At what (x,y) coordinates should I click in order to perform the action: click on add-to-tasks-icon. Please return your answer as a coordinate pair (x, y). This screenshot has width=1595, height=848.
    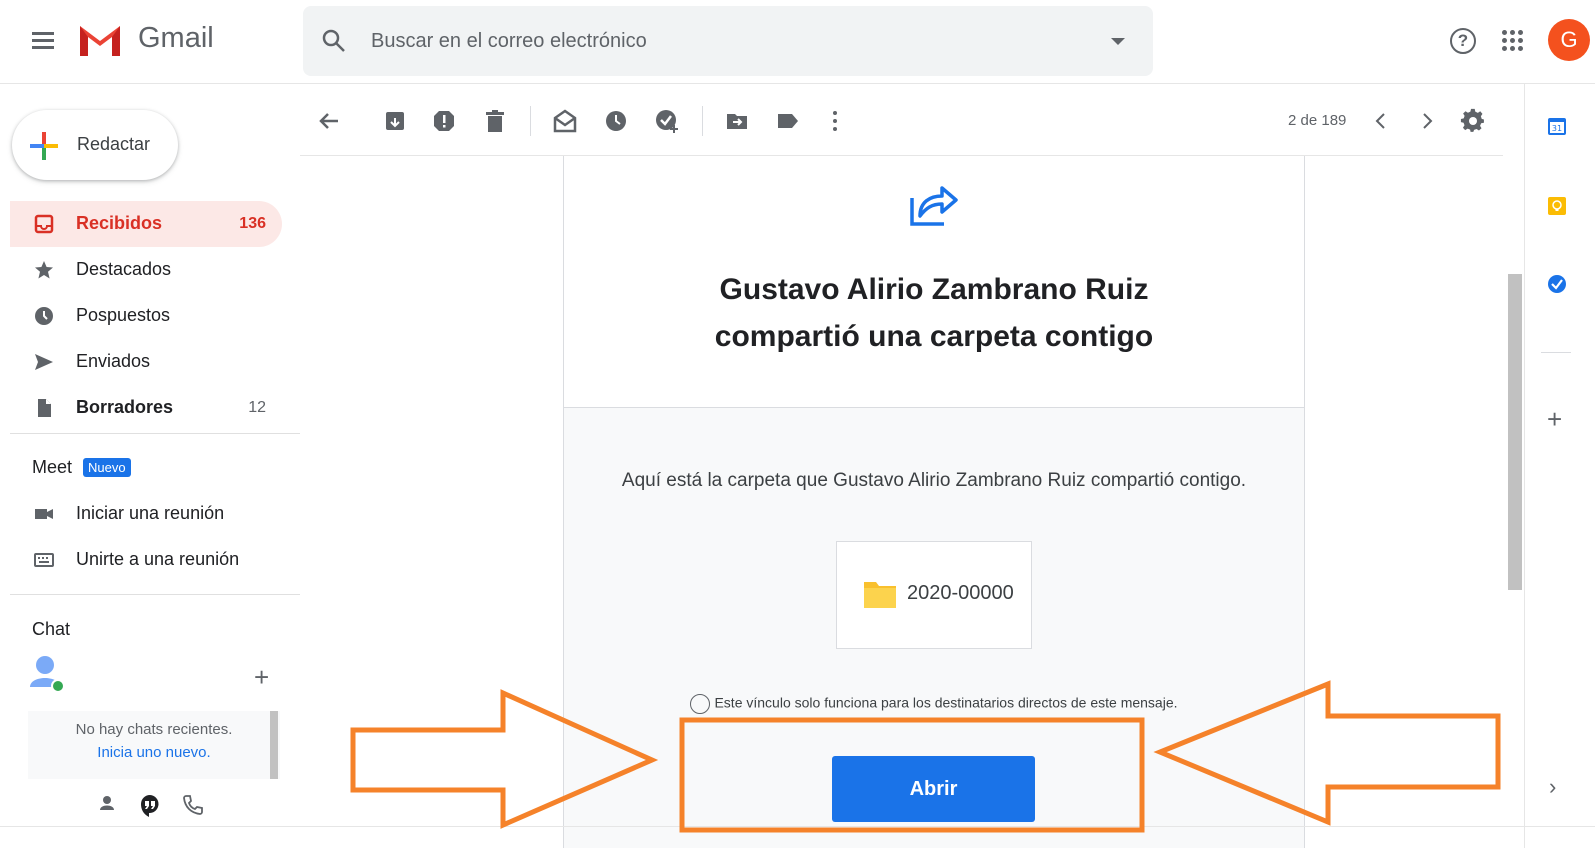
    Looking at the image, I should click on (667, 121).